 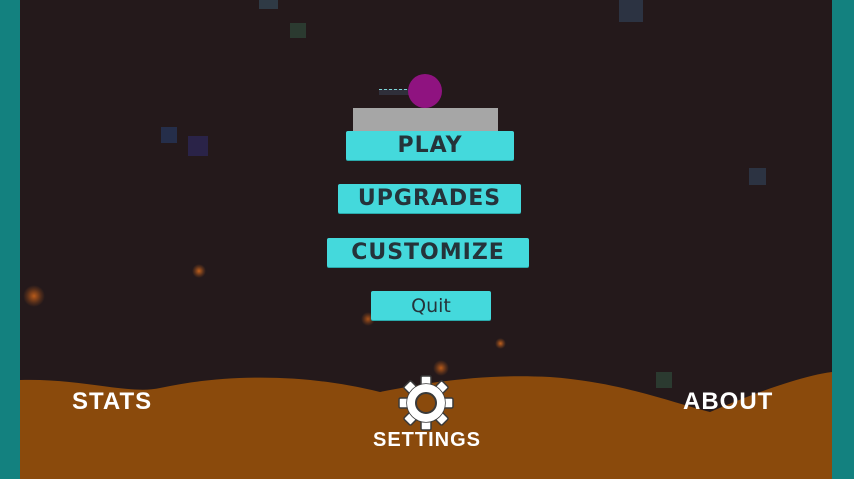 I want to click on player-ball, so click(x=425, y=91).